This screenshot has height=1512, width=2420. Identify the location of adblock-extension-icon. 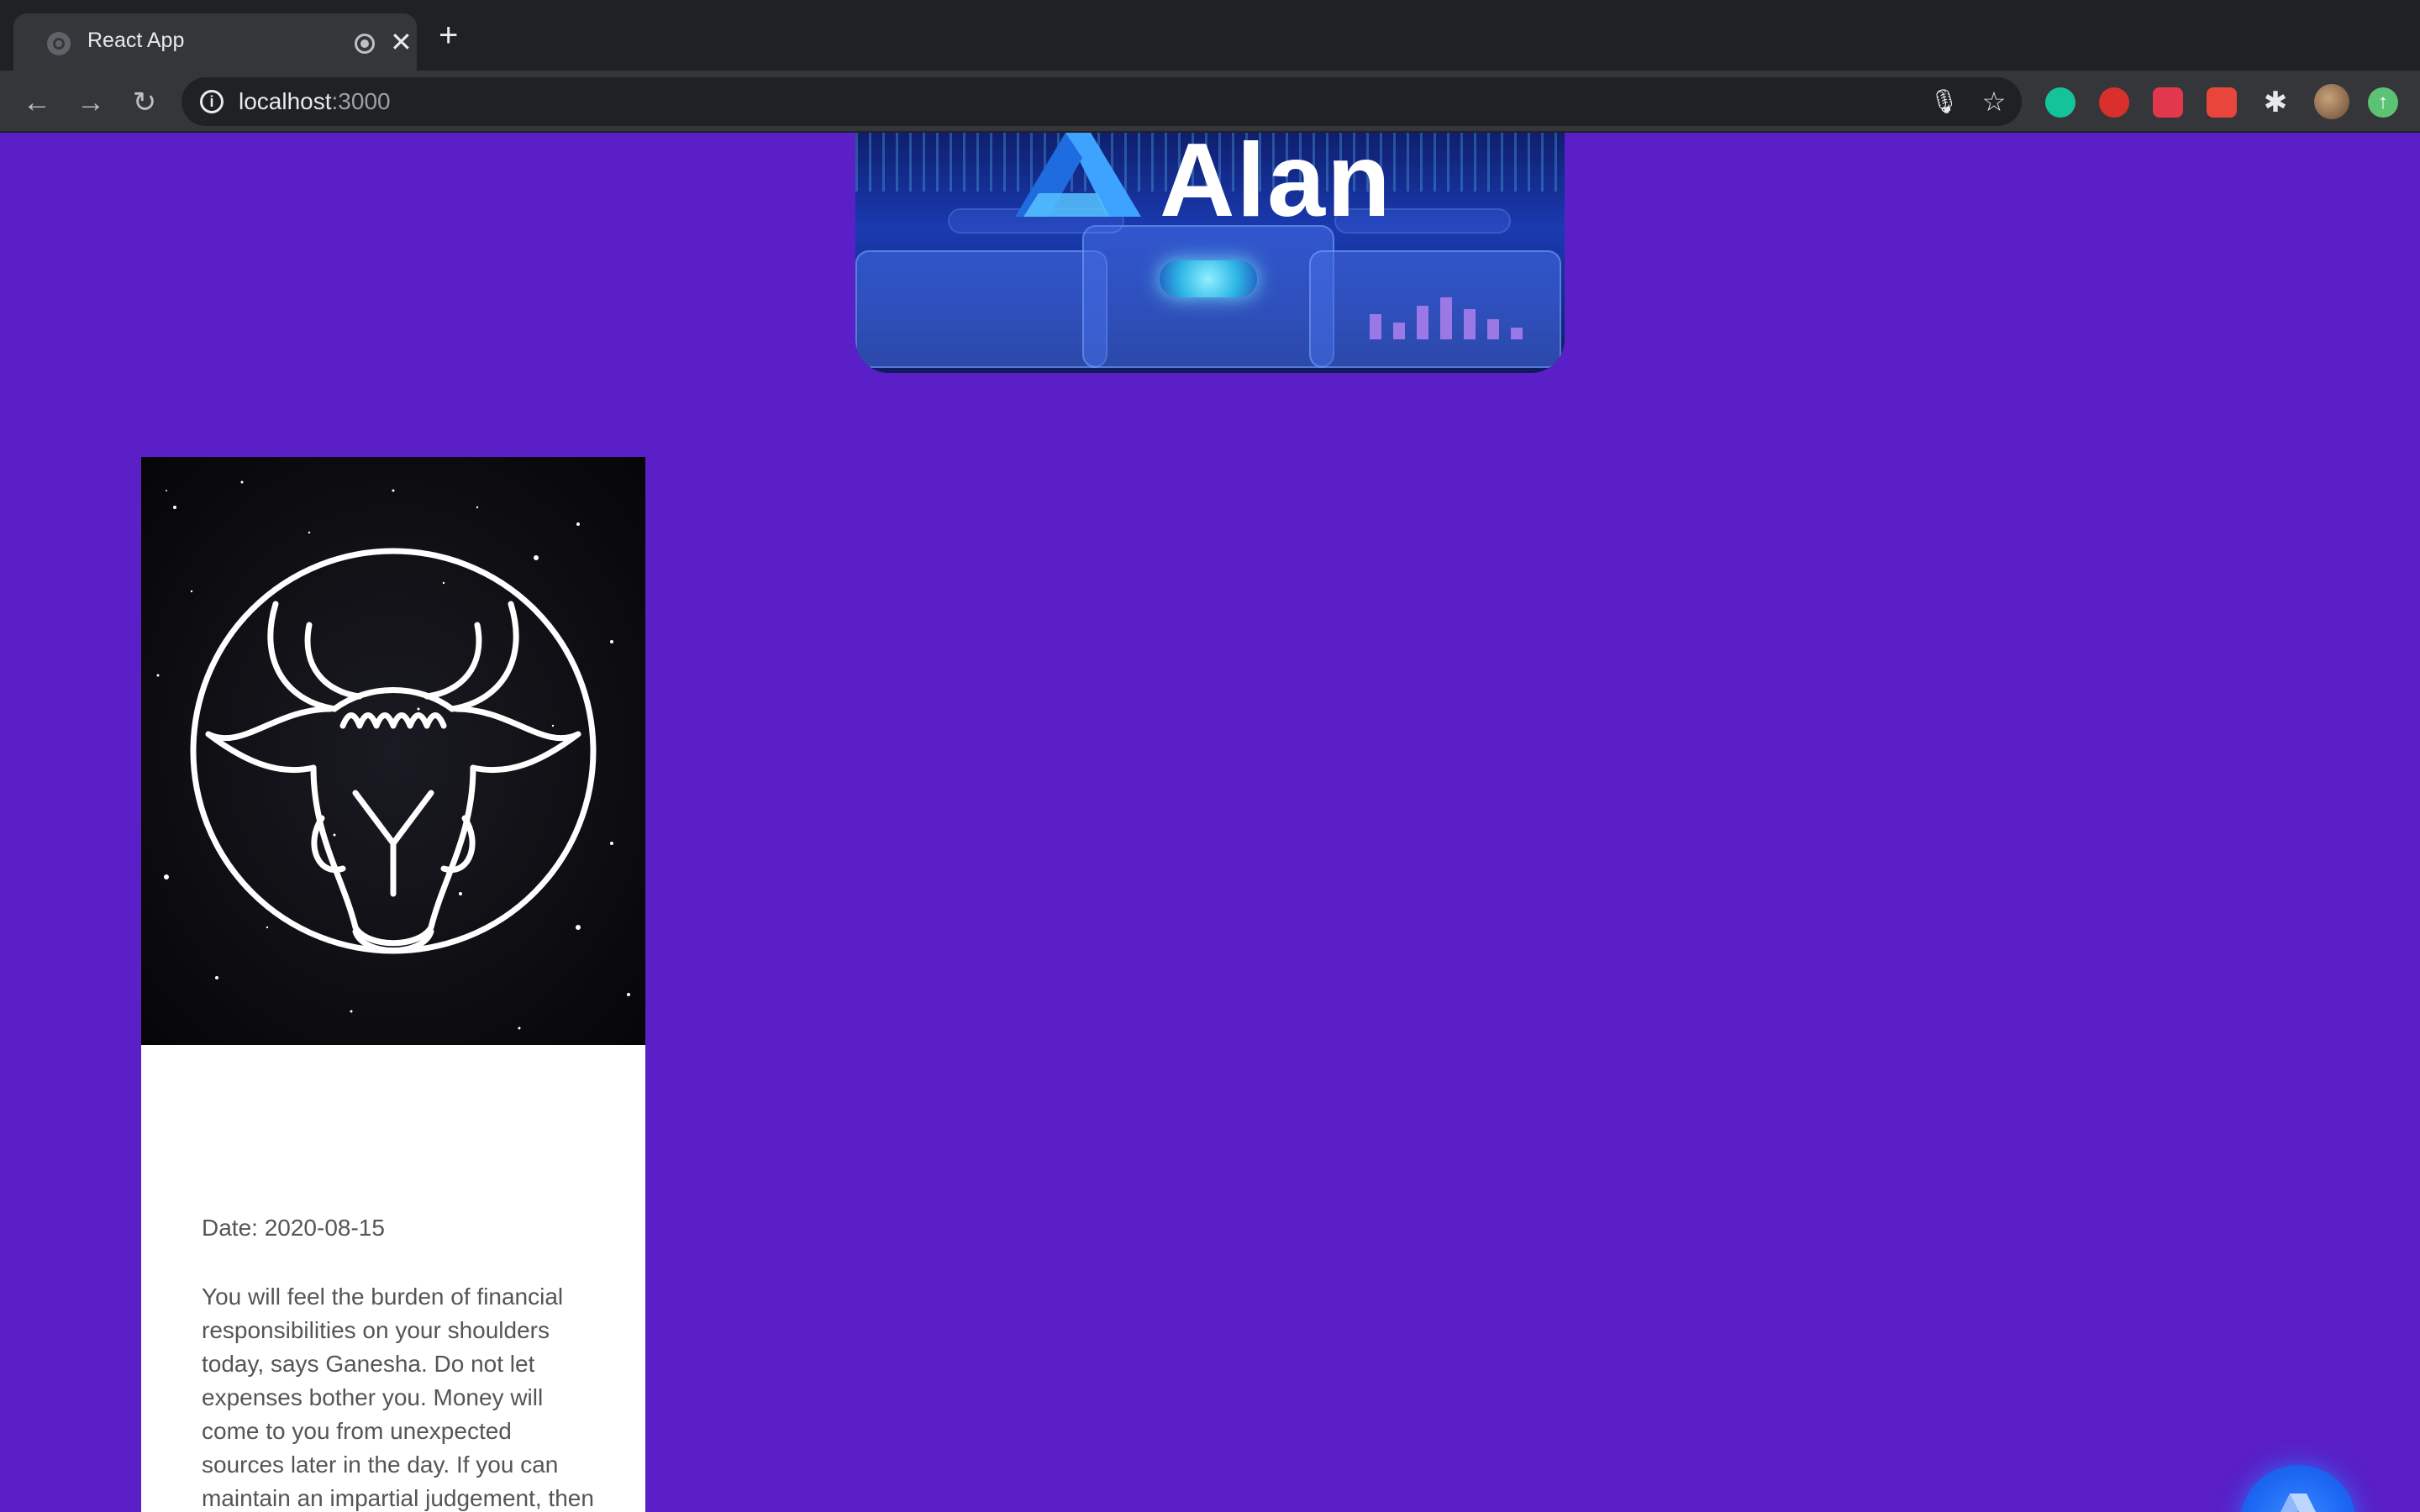
(2114, 102).